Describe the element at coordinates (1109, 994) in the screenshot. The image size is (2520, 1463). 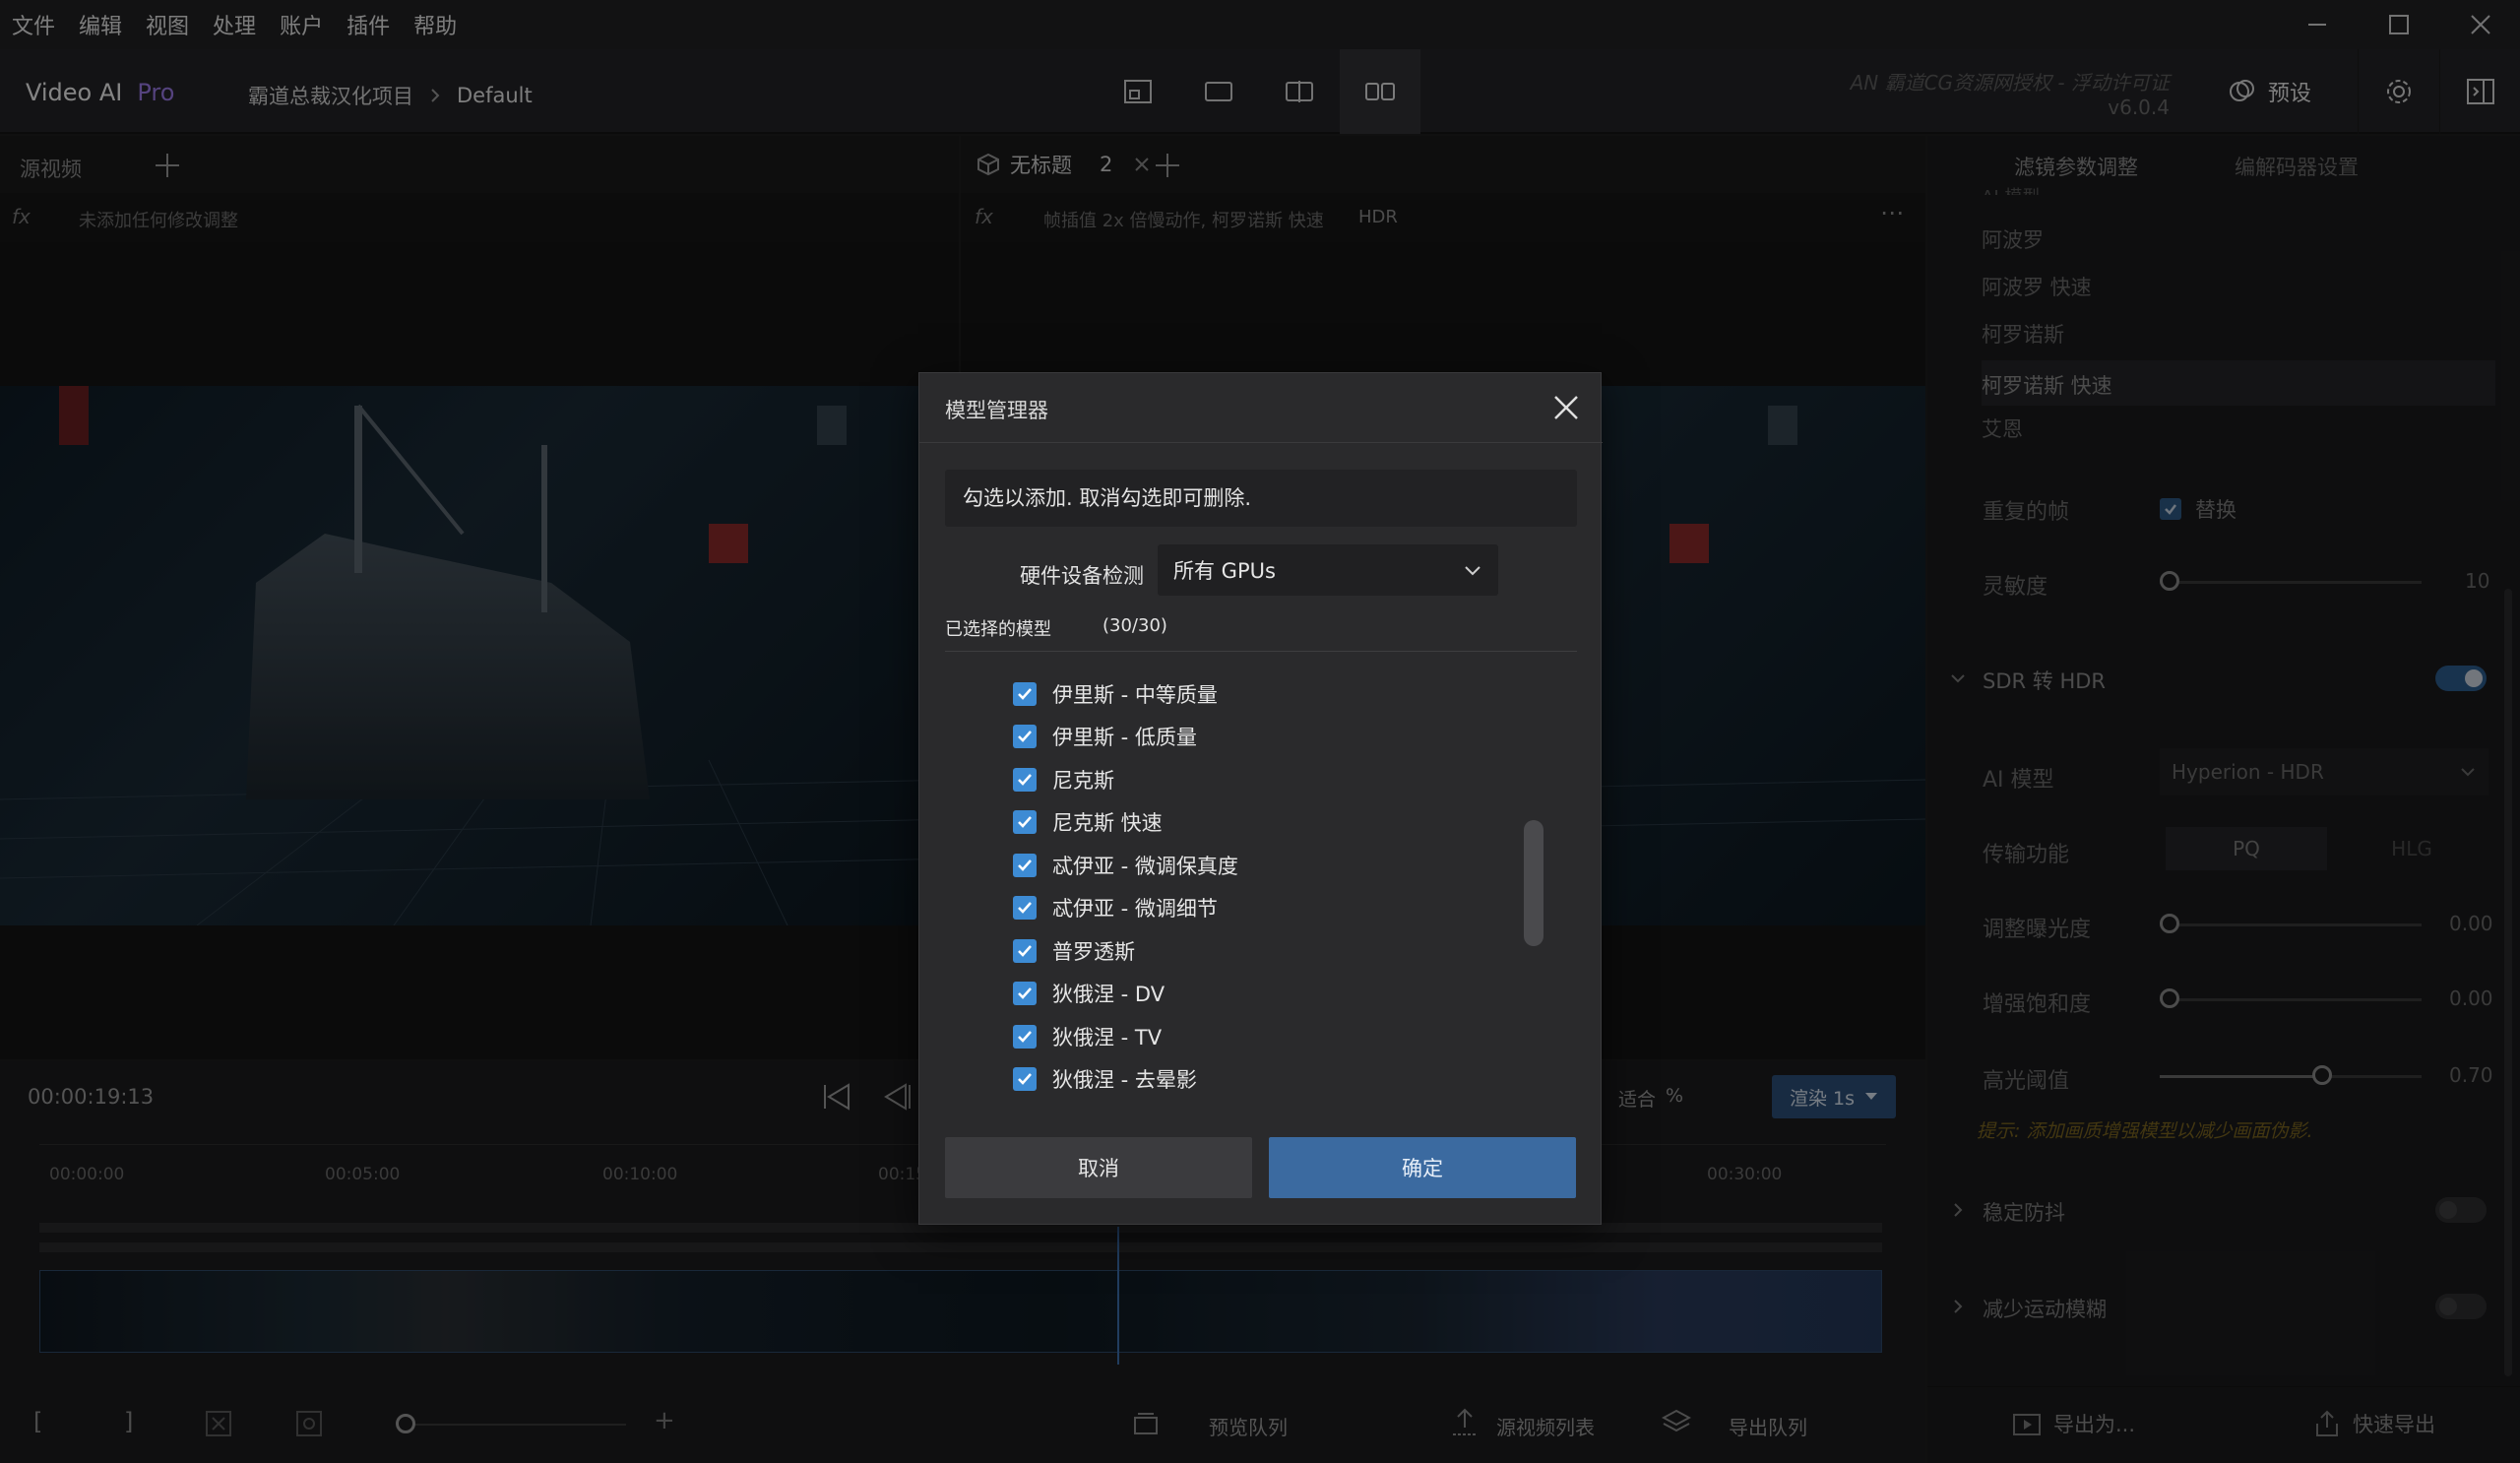
I see `model-name: 狄俄涅 - DV` at that location.